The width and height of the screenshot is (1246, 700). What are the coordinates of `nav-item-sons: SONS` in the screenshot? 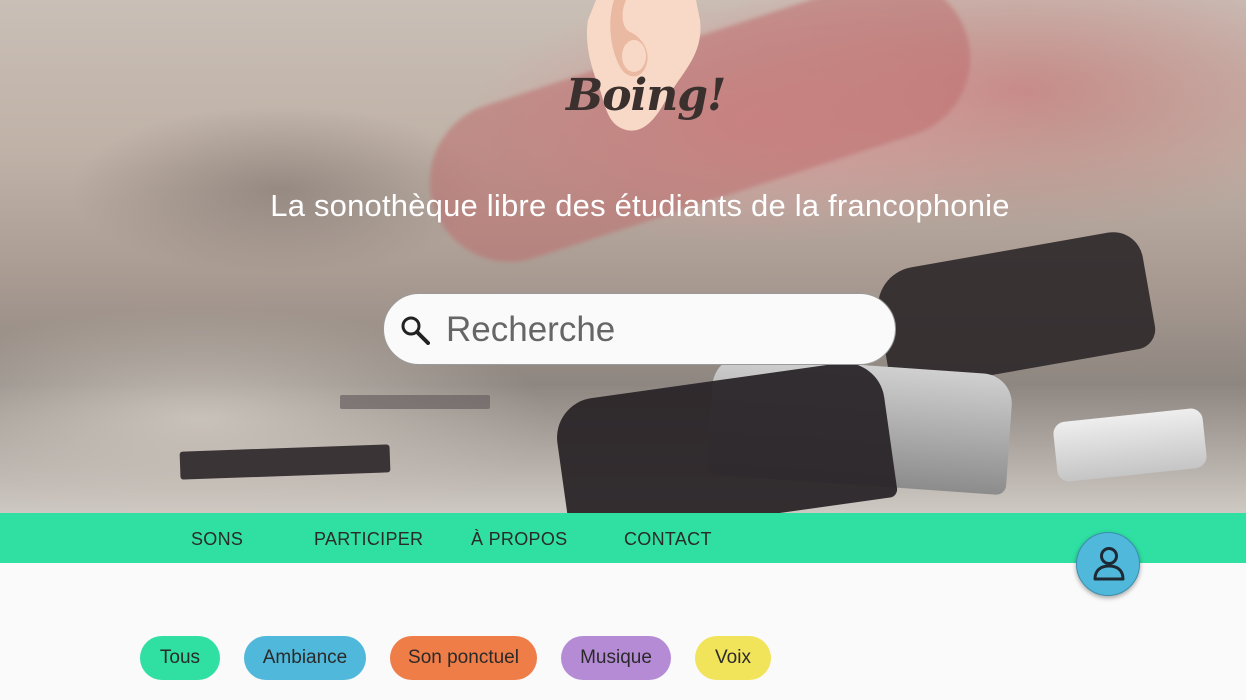 It's located at (217, 539).